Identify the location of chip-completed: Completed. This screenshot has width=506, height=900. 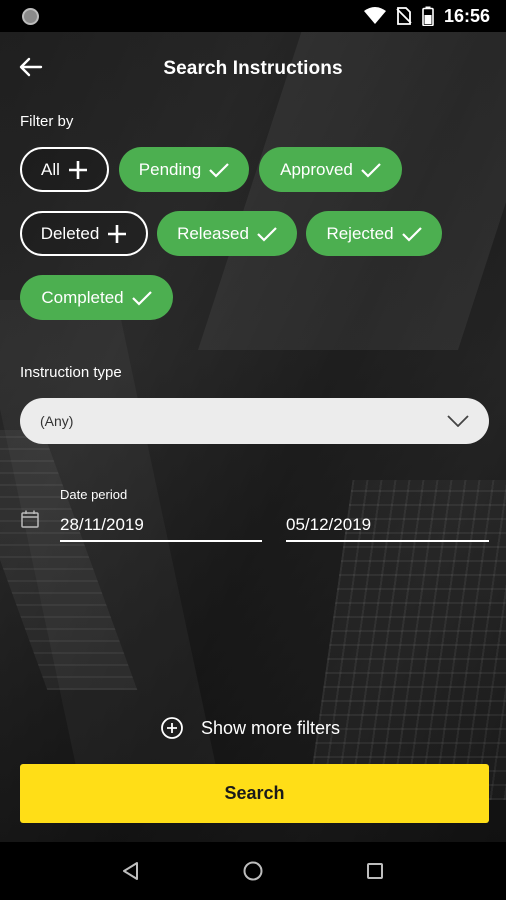
(96, 297).